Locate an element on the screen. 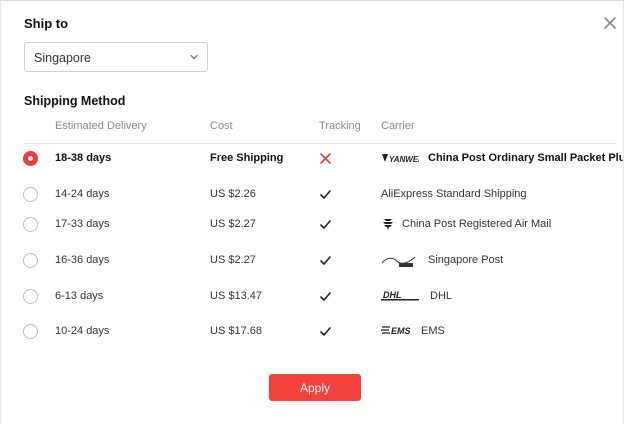  dhl-logo: DHL is located at coordinates (400, 295).